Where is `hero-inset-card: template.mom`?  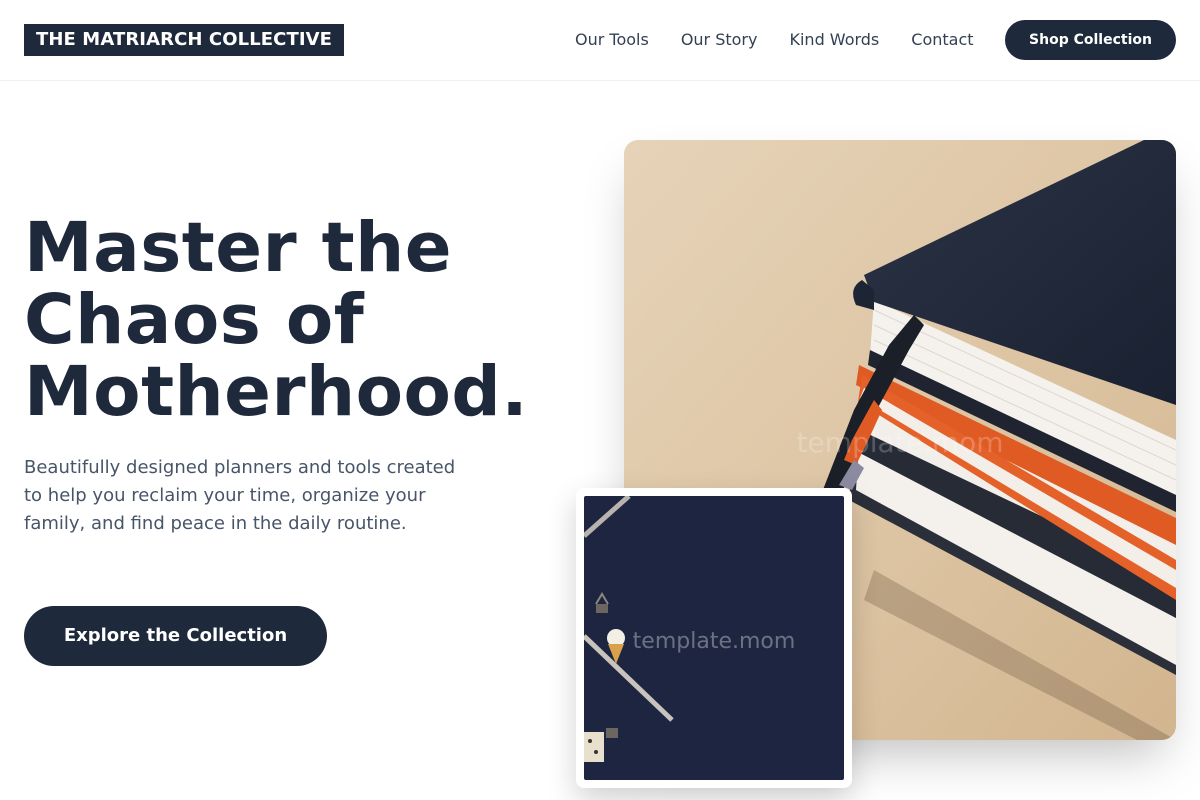
hero-inset-card: template.mom is located at coordinates (714, 638).